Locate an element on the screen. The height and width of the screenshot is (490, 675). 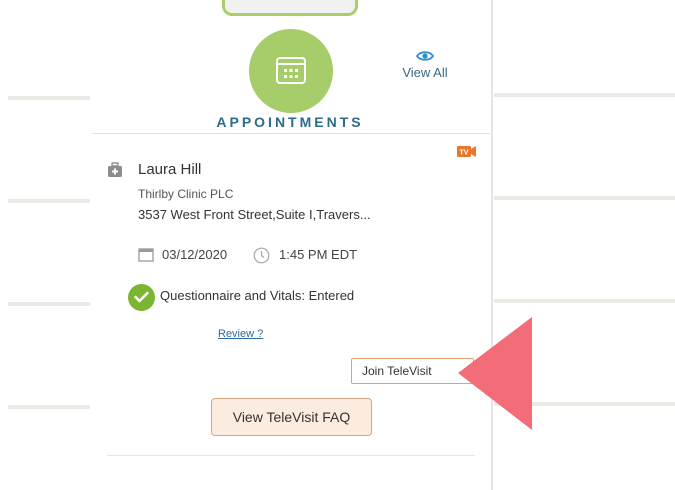
view-all-link: View All is located at coordinates (425, 65).